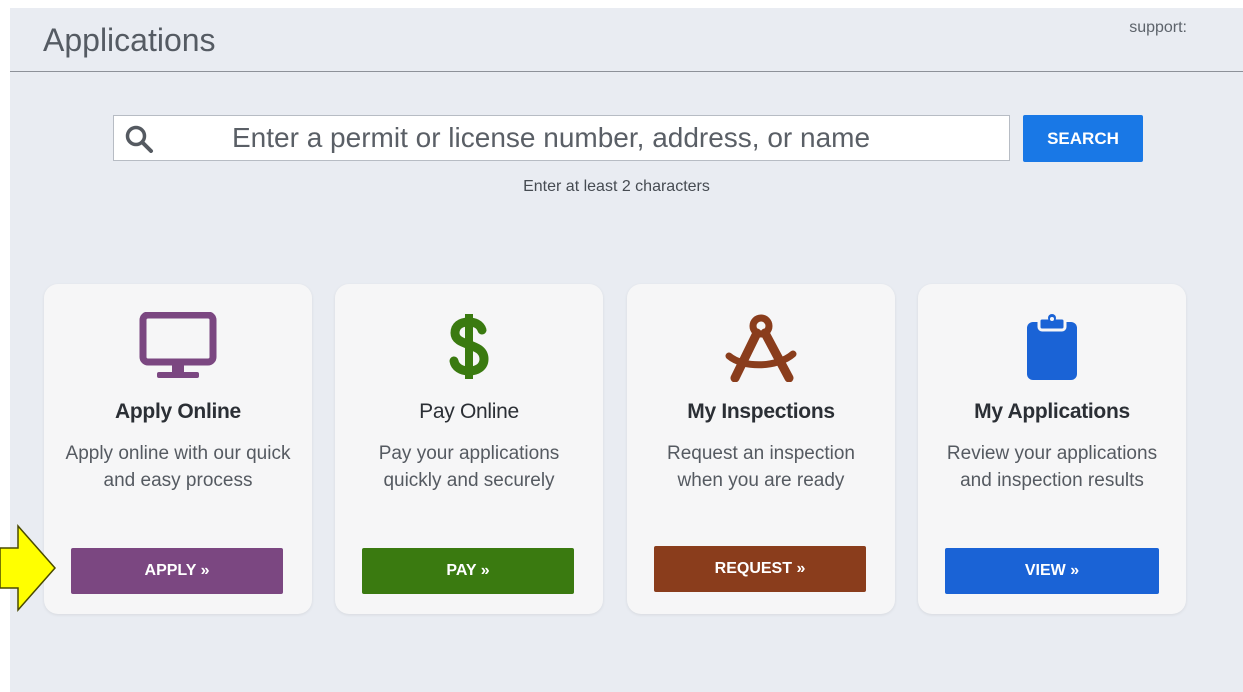  What do you see at coordinates (178, 411) in the screenshot?
I see `card-title: Apply Online` at bounding box center [178, 411].